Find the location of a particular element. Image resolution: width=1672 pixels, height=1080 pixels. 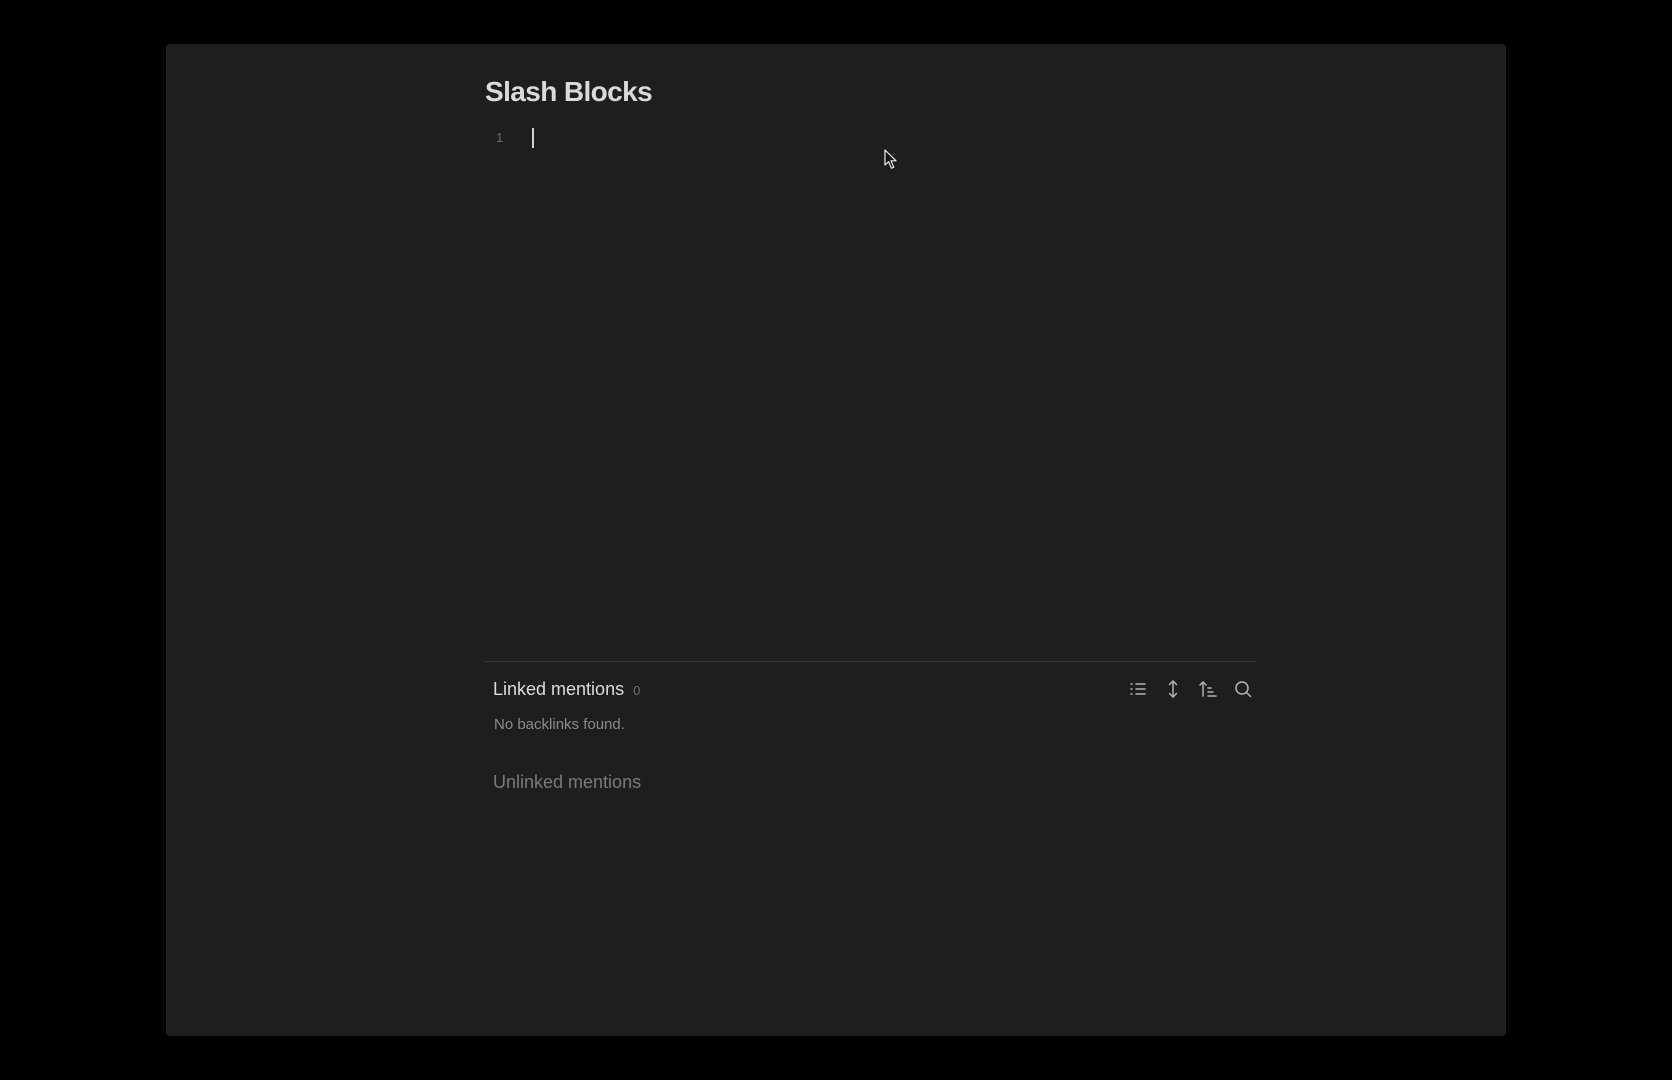

editor-line: 1 is located at coordinates (870, 138).